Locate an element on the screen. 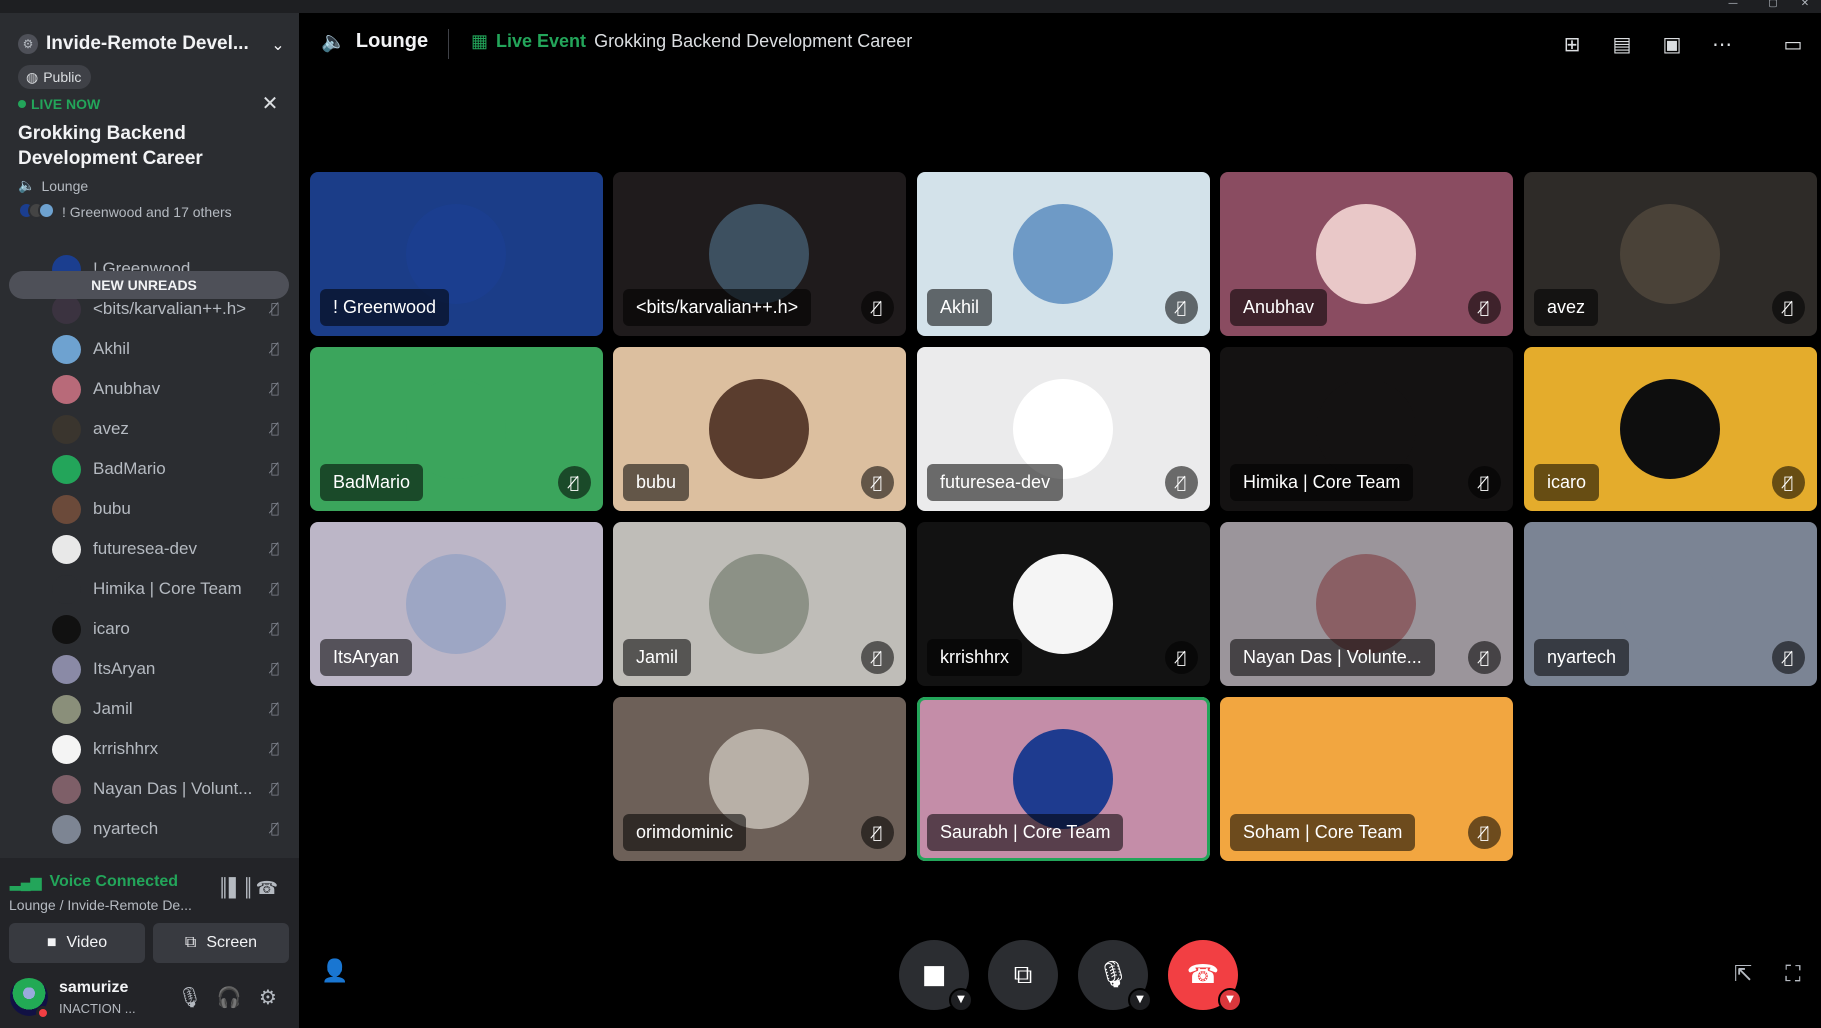 This screenshot has width=1821, height=1028. disconnect-icon: ☎ is located at coordinates (267, 891).